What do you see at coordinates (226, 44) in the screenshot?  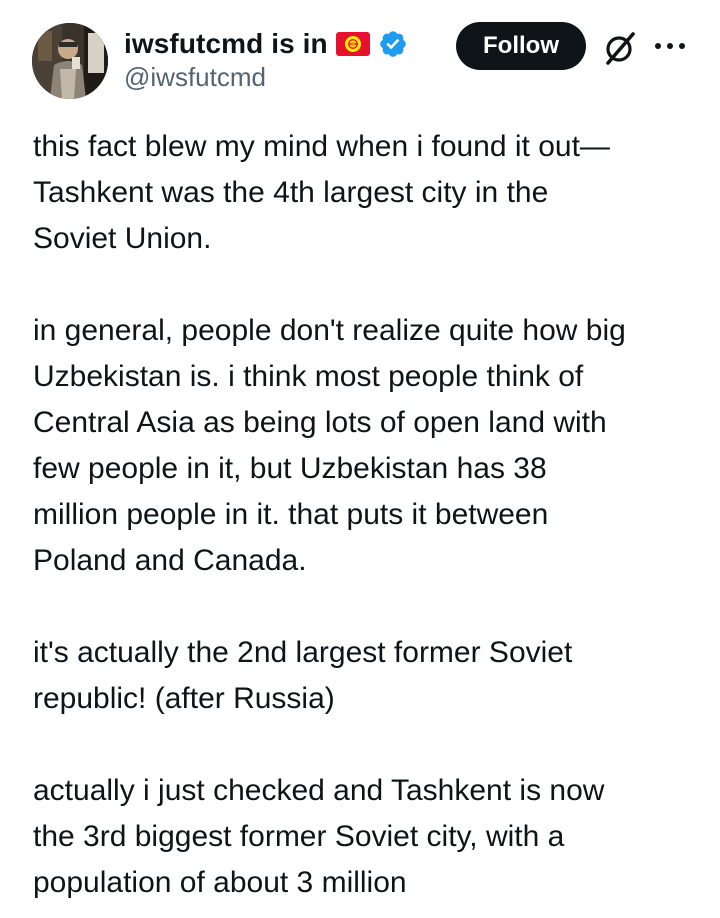 I see `display-name: iwsfutcmd is in` at bounding box center [226, 44].